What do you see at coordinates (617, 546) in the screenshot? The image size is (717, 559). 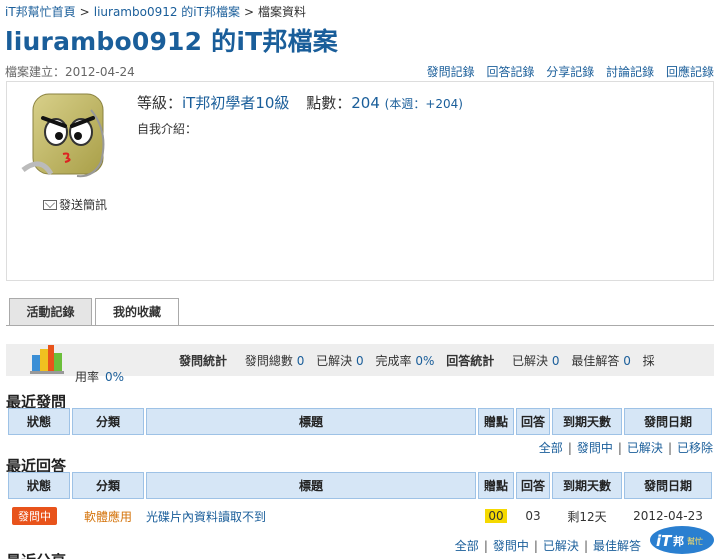 I see `filter-best-answer: 最佳解答` at bounding box center [617, 546].